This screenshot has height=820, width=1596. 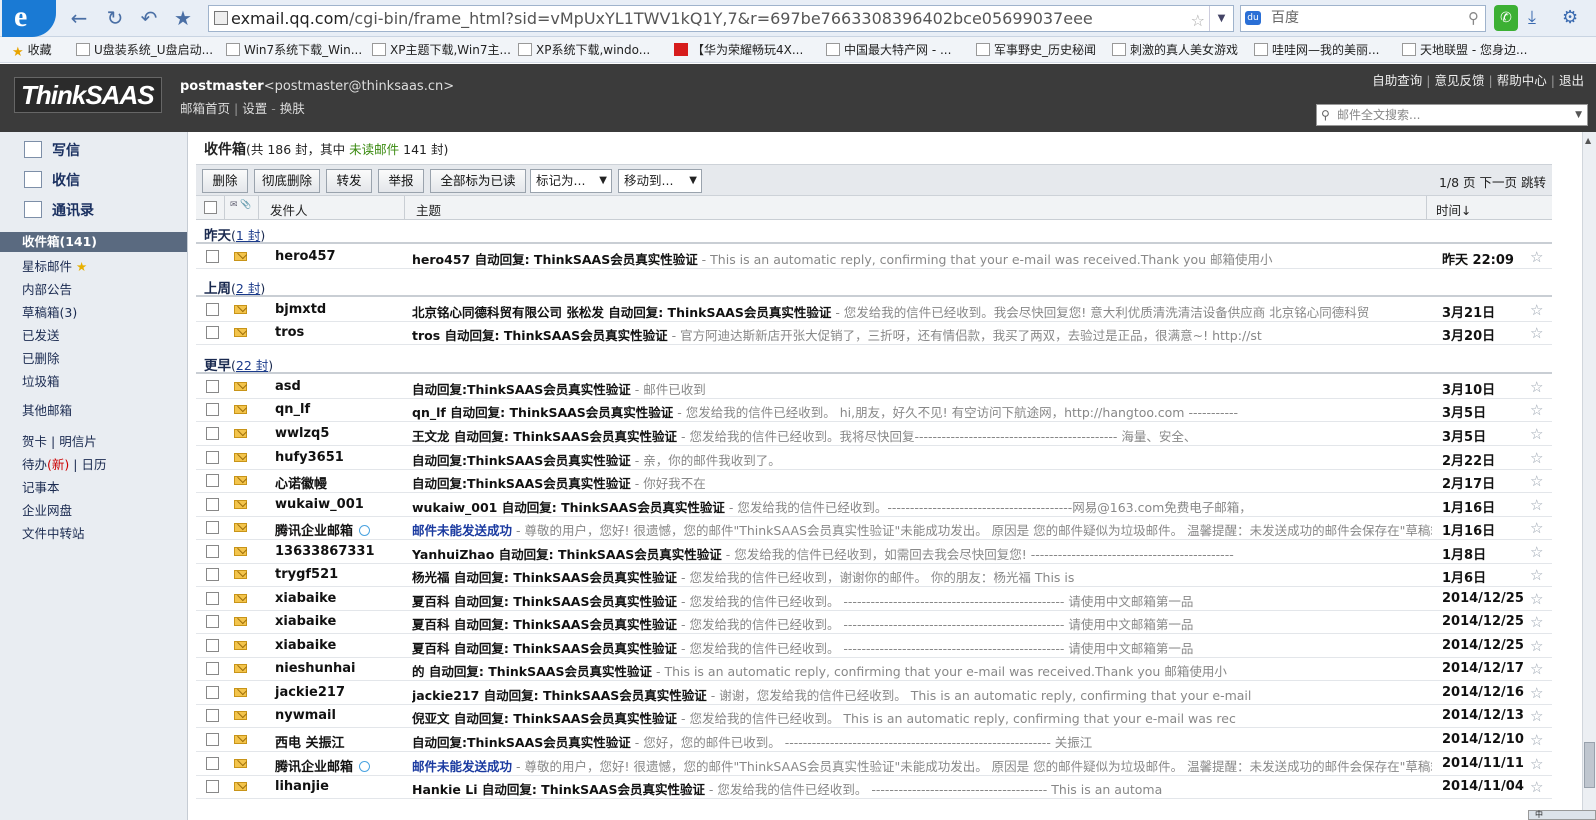 I want to click on mark-all-read-button: 全部标为已读, so click(x=478, y=181).